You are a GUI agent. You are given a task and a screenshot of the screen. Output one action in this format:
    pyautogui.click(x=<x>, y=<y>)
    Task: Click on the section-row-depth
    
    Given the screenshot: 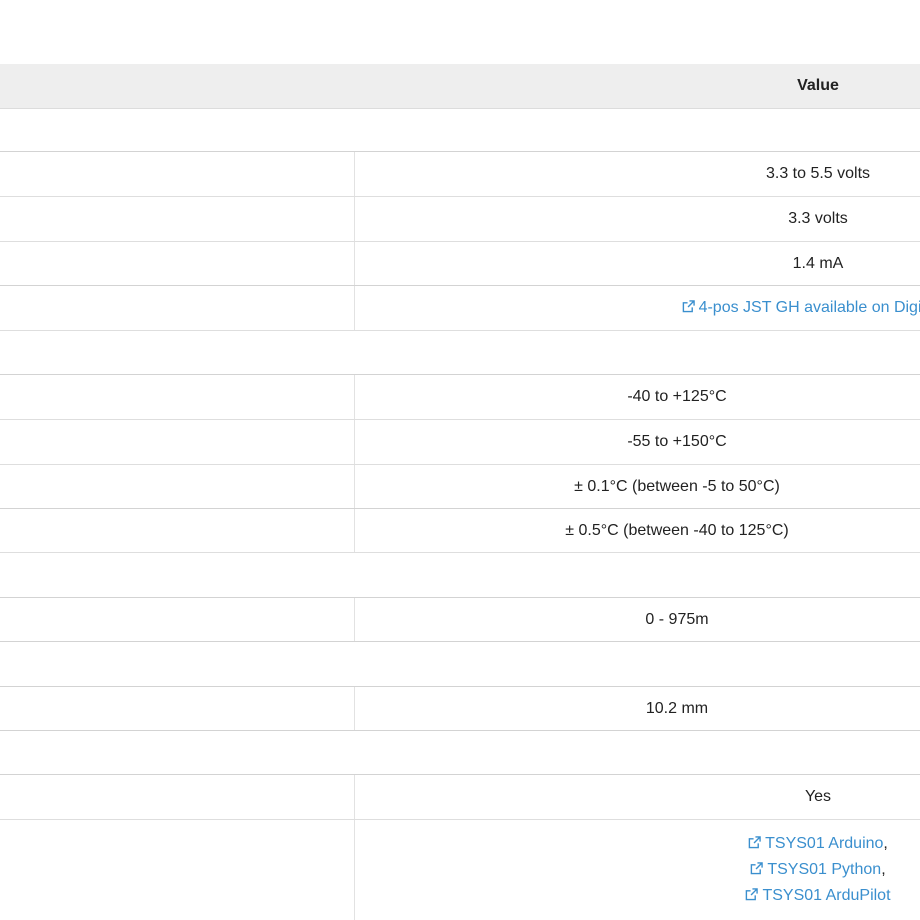 What is the action you would take?
    pyautogui.click(x=460, y=575)
    